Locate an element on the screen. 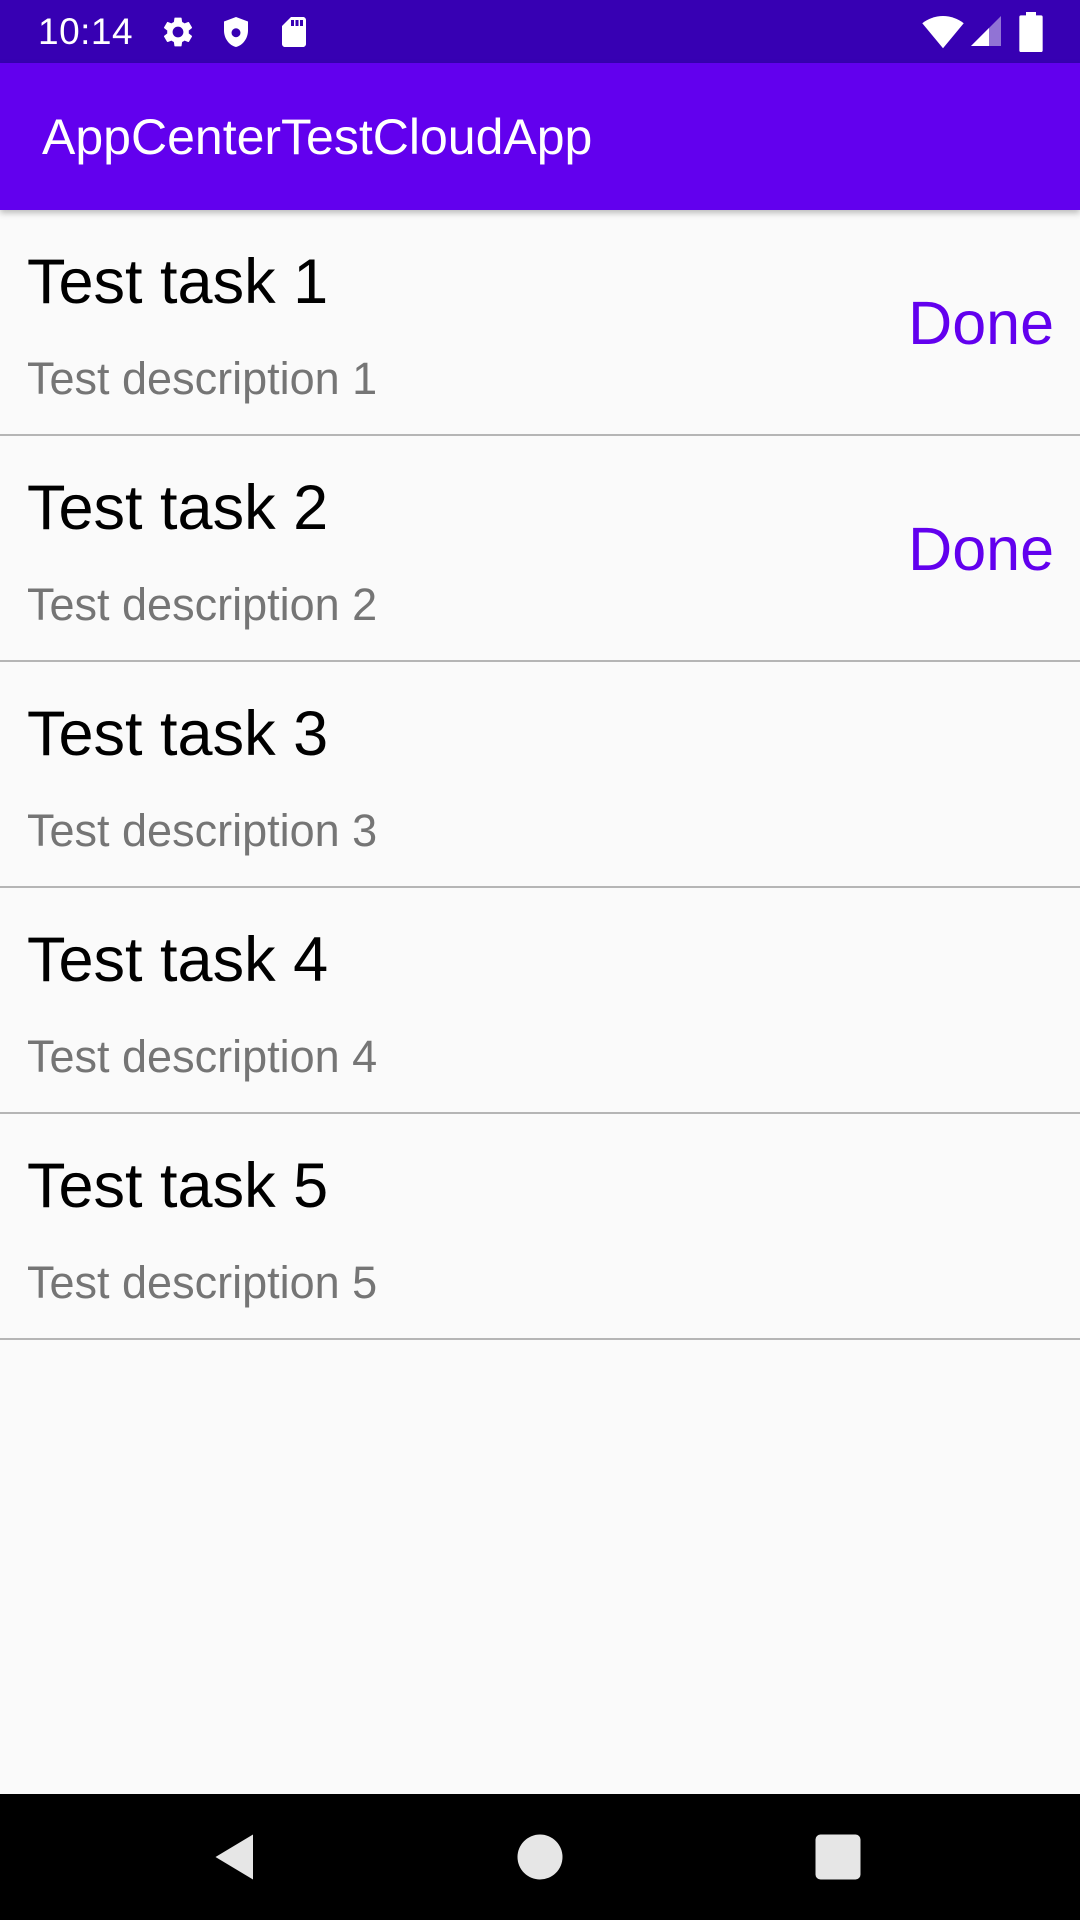 The width and height of the screenshot is (1080, 1920). task-row-4: Test task 4 Test description 4 is located at coordinates (540, 1001).